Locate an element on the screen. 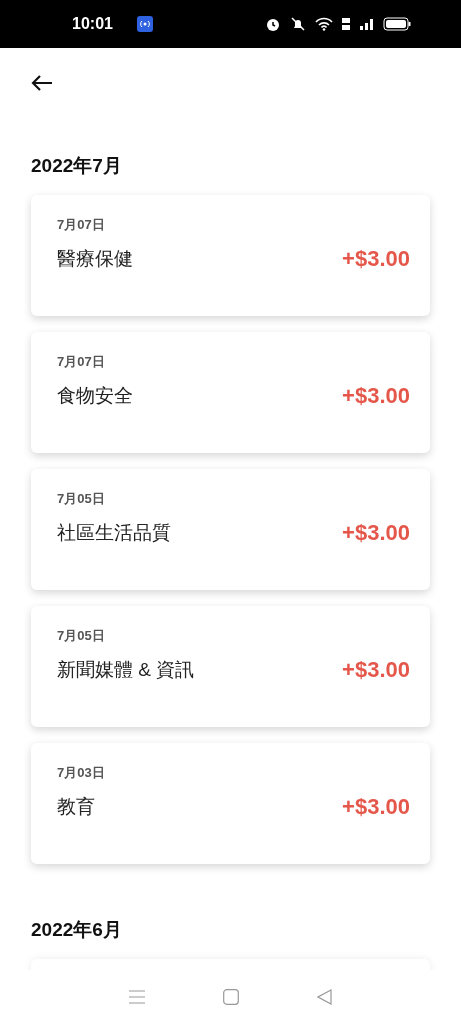  transaction-card: 7月05日 新聞媒體 & 資訊 +$3.00 is located at coordinates (230, 666).